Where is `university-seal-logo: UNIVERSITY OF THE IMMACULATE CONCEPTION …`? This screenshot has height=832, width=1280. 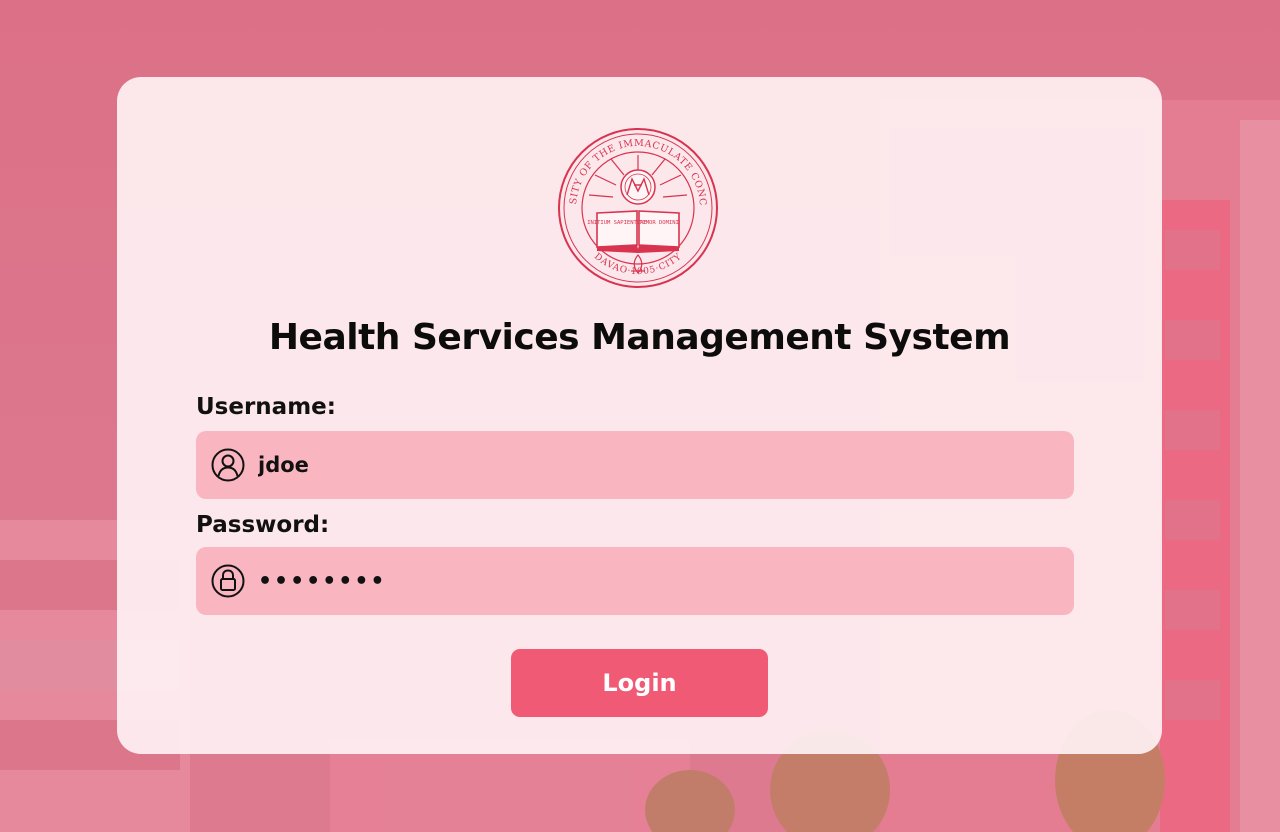
university-seal-logo: UNIVERSITY OF THE IMMACULATE CONCEPTION … is located at coordinates (637, 207).